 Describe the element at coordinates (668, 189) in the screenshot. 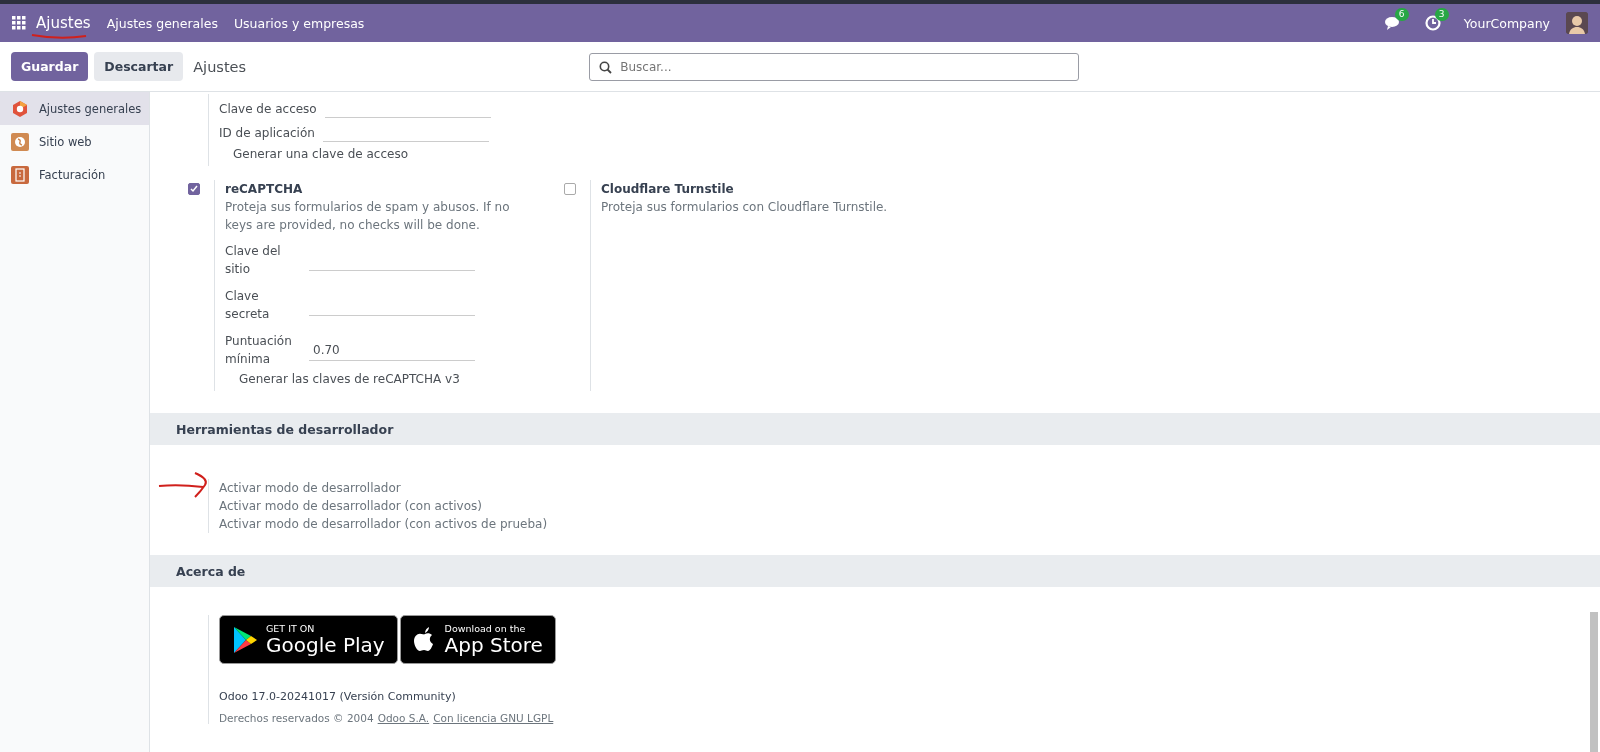

I see `setting-title: Cloudflare Turnstile` at that location.